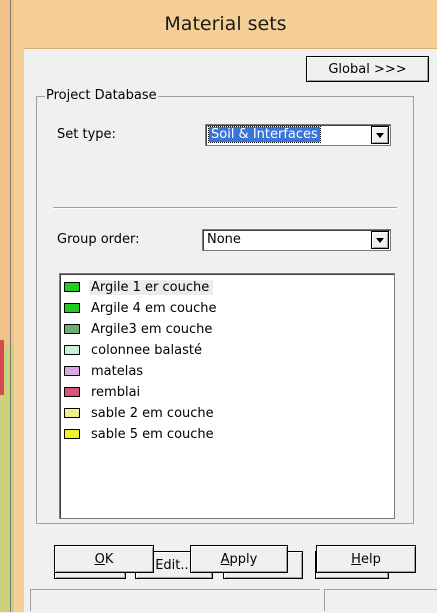 This screenshot has height=613, width=437. What do you see at coordinates (152, 413) in the screenshot?
I see `material-name: sable 2 em couche` at bounding box center [152, 413].